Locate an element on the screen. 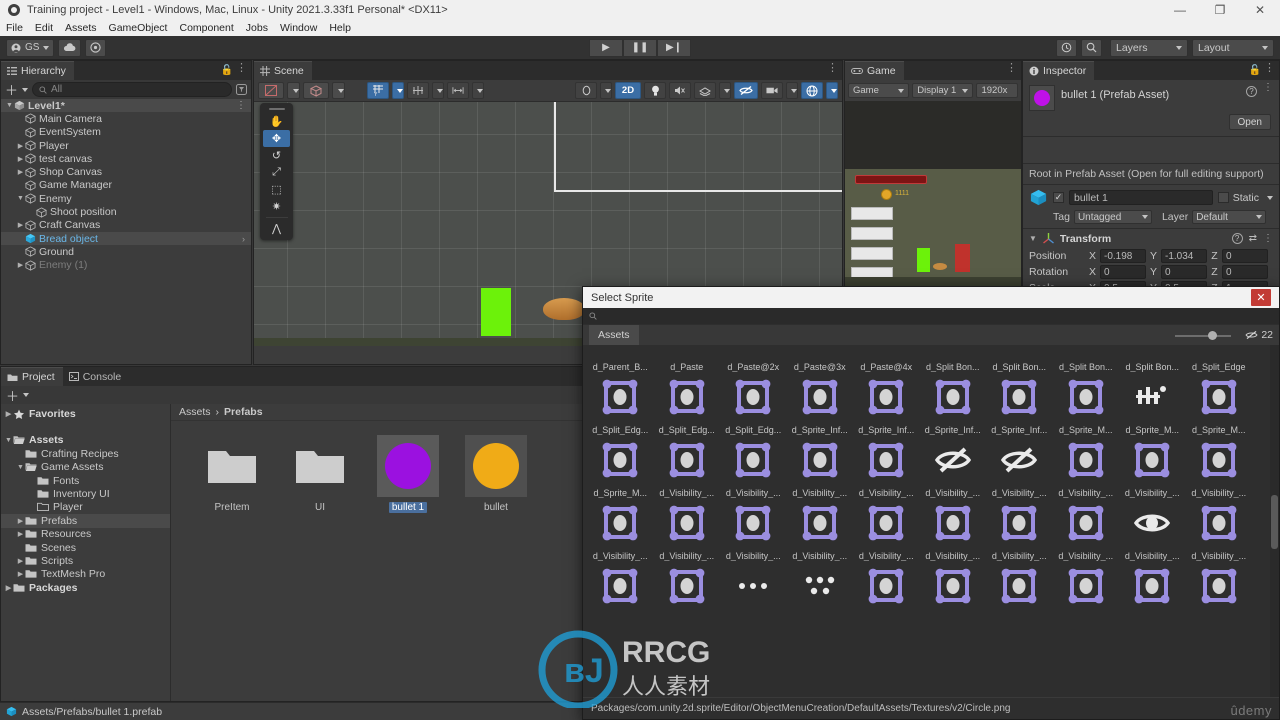  inspector-context-menu-icon: ⋮ is located at coordinates (1268, 88).